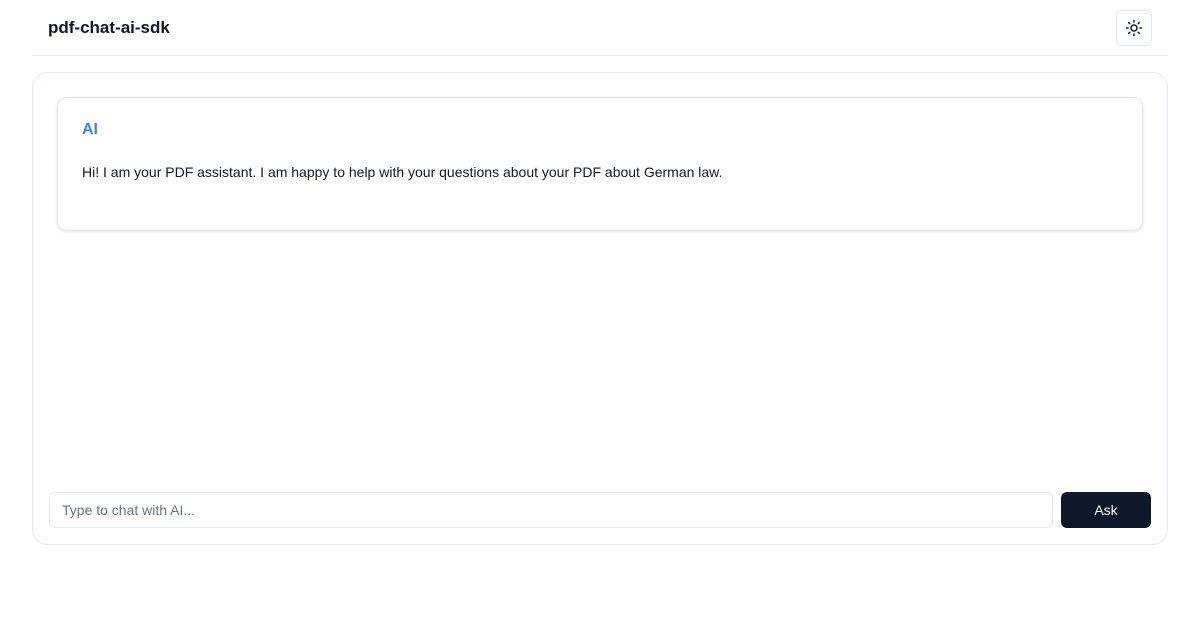 This screenshot has width=1200, height=630. What do you see at coordinates (600, 28) in the screenshot?
I see `app-header: pdf-chat-ai-sdk` at bounding box center [600, 28].